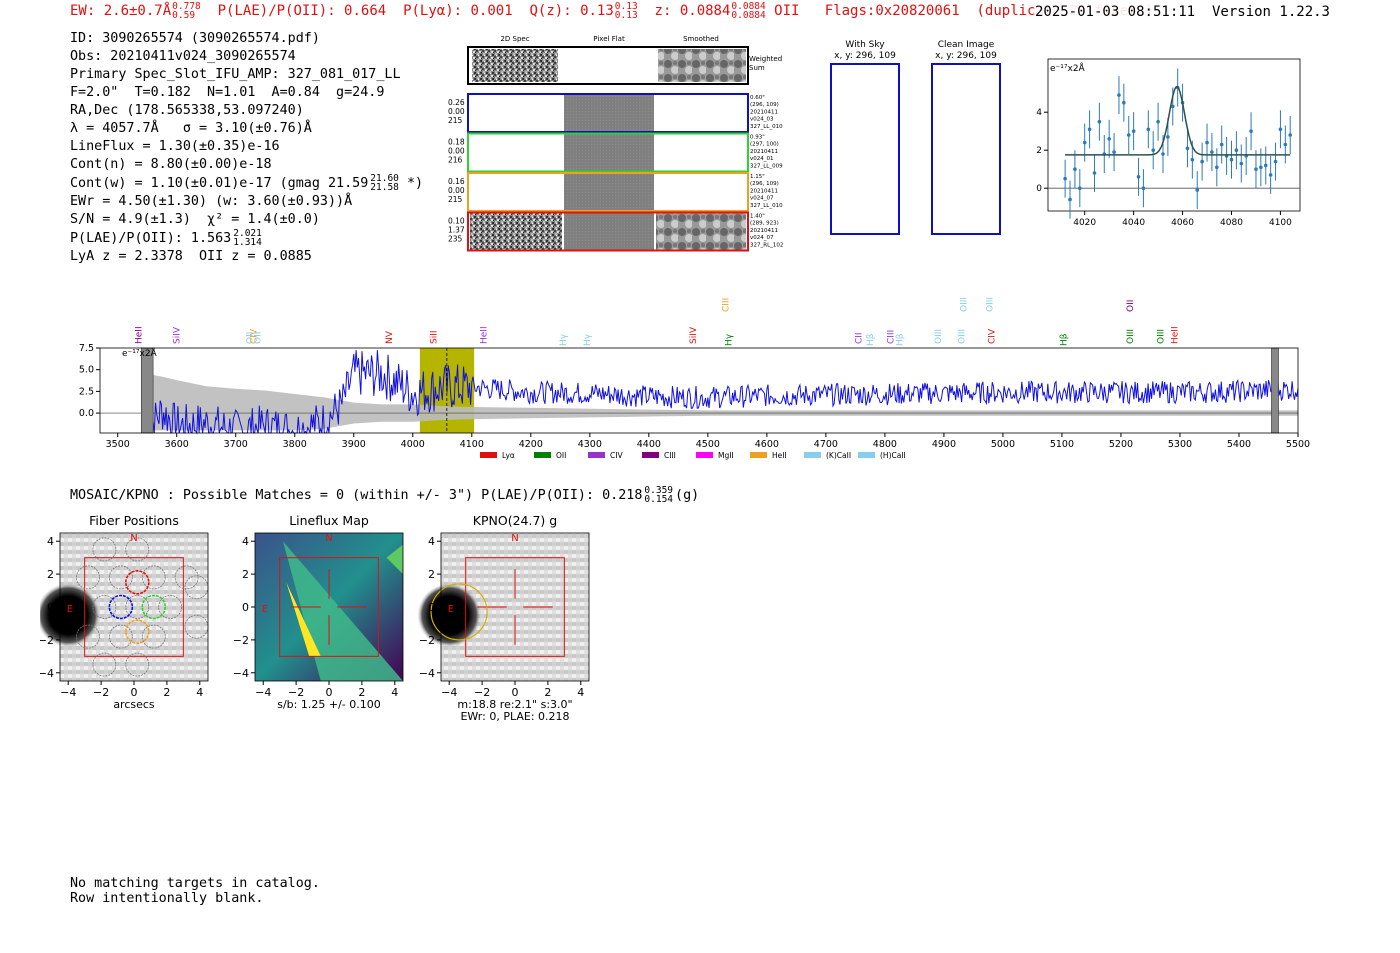 This screenshot has width=1400, height=953. What do you see at coordinates (455, 239) in the screenshot?
I see `cutout-left-label: 235` at bounding box center [455, 239].